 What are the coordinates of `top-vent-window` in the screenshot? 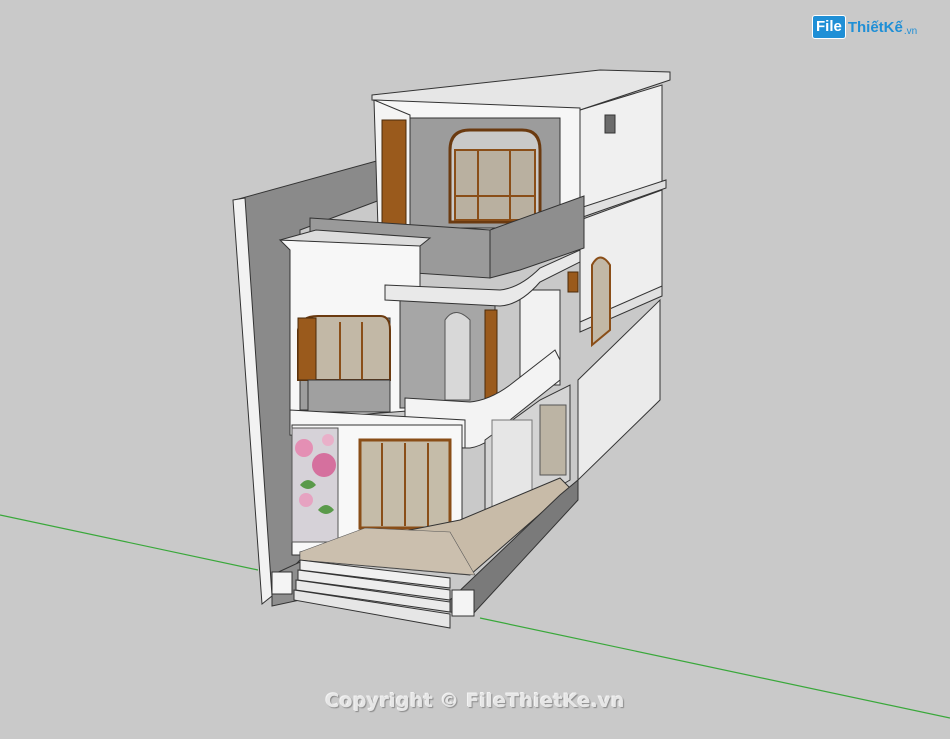 It's located at (610, 124).